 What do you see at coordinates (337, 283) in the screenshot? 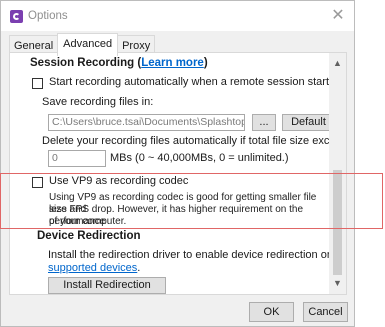
I see `chevron-down-icon: ▼` at bounding box center [337, 283].